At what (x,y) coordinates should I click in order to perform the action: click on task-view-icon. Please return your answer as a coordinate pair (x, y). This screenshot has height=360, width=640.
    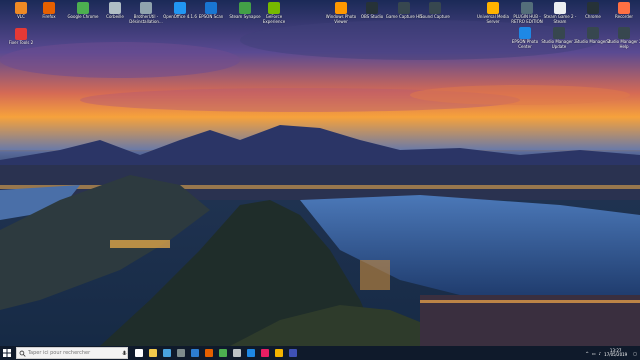
    Looking at the image, I should click on (139, 353).